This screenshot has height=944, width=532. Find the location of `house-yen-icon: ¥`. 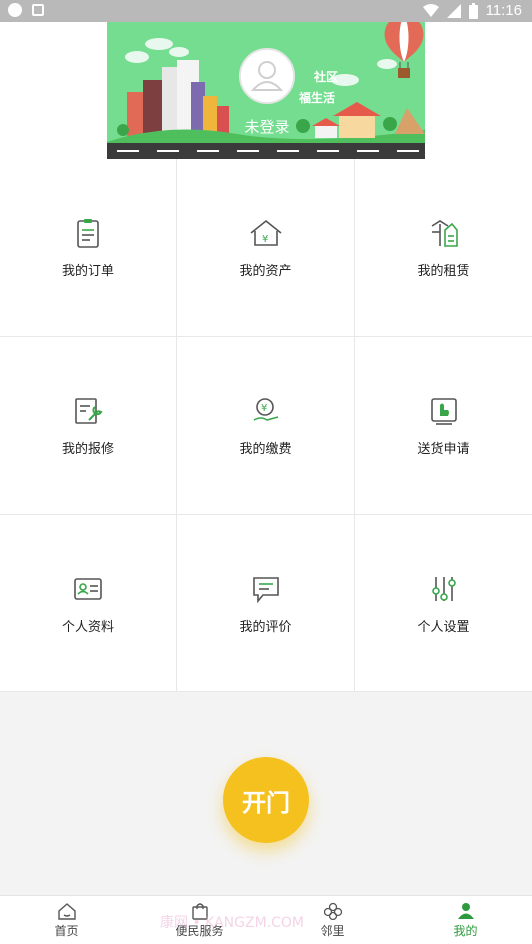

house-yen-icon: ¥ is located at coordinates (266, 233).